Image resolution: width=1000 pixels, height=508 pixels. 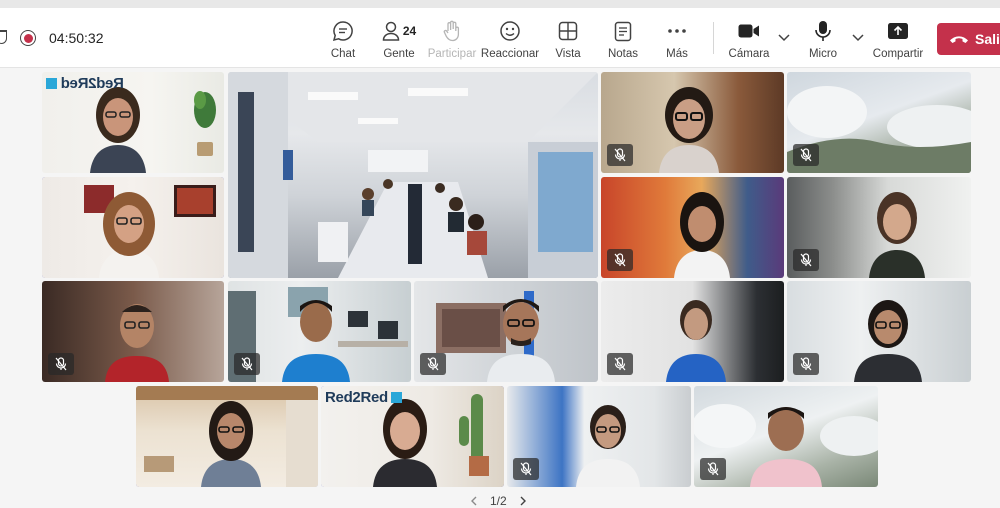 I want to click on camera-button: Cámara, so click(x=749, y=38).